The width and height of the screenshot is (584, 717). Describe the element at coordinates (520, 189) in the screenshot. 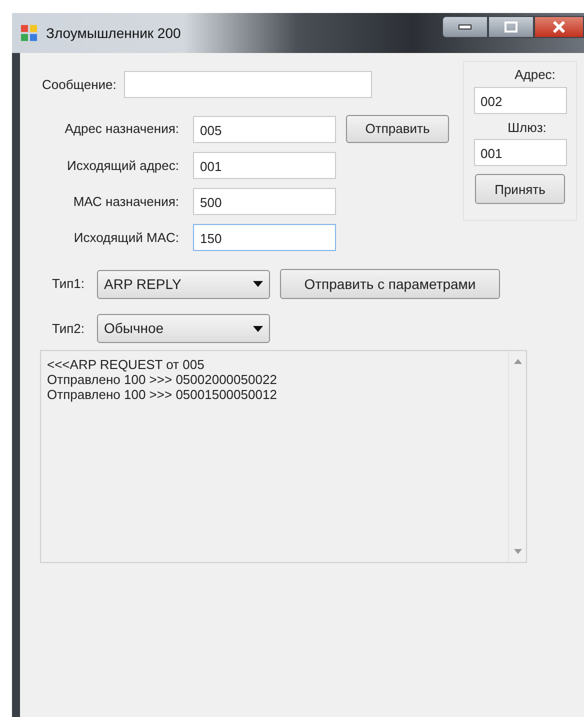

I see `apply-button: Принять` at that location.